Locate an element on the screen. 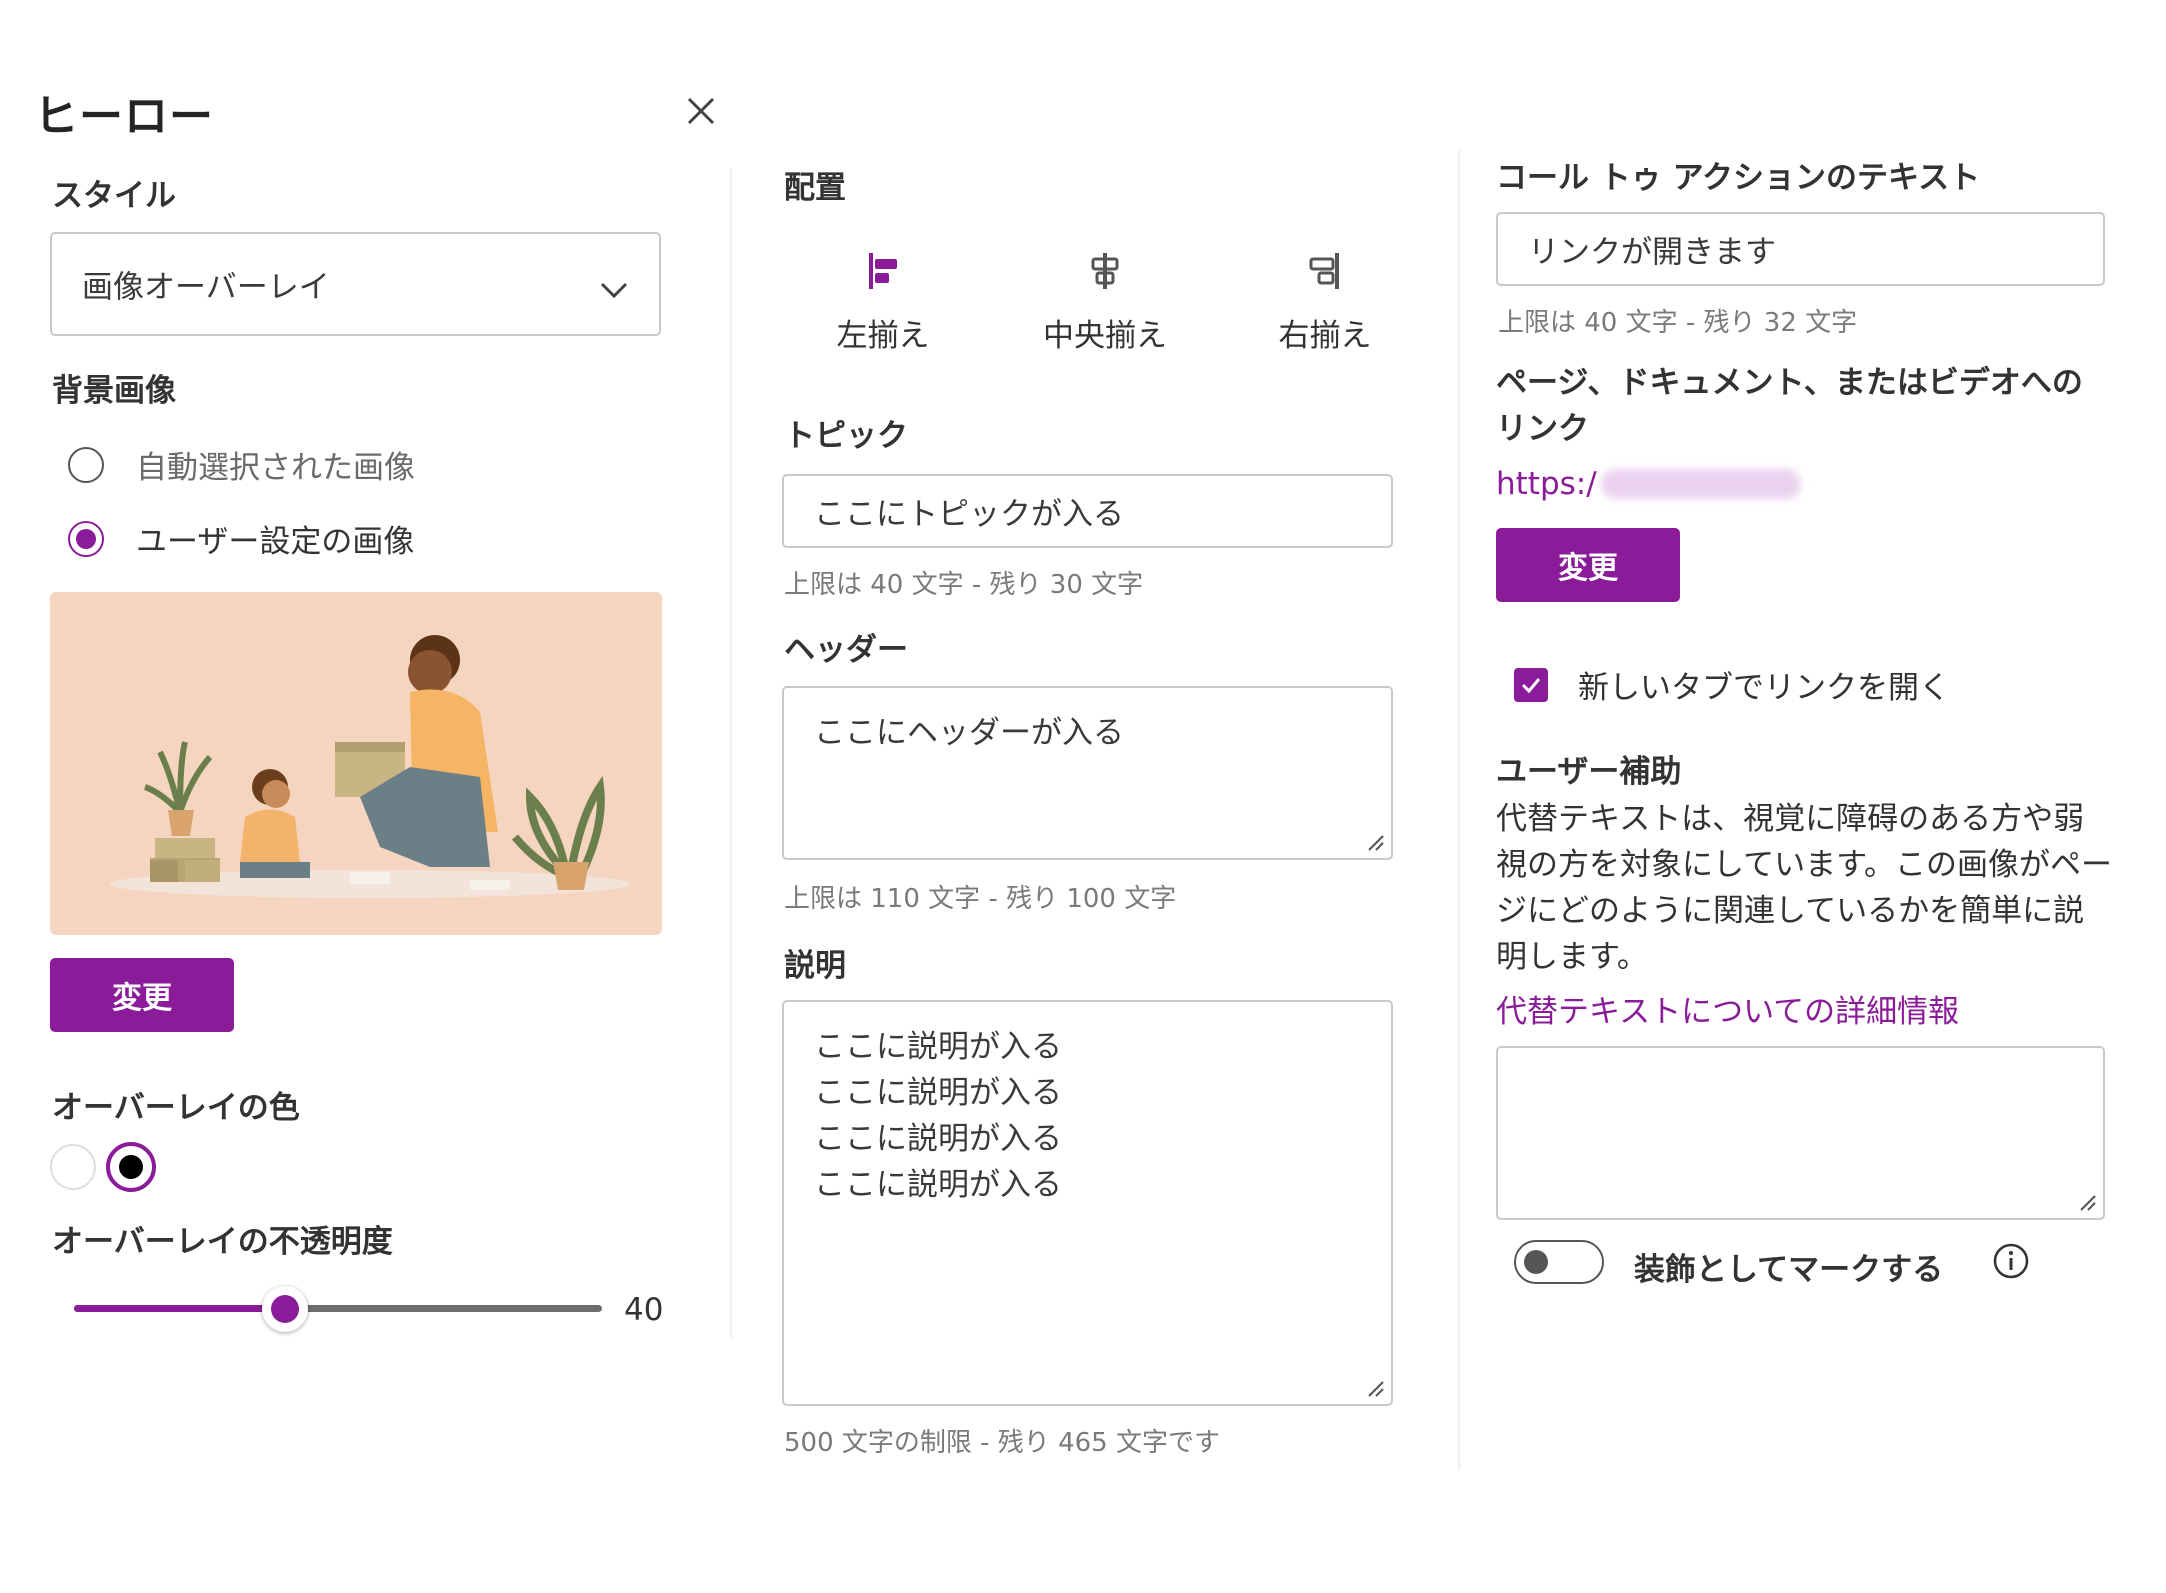 The width and height of the screenshot is (2166, 1593). cta-label: コール トゥ アクションのテキスト is located at coordinates (1738, 178).